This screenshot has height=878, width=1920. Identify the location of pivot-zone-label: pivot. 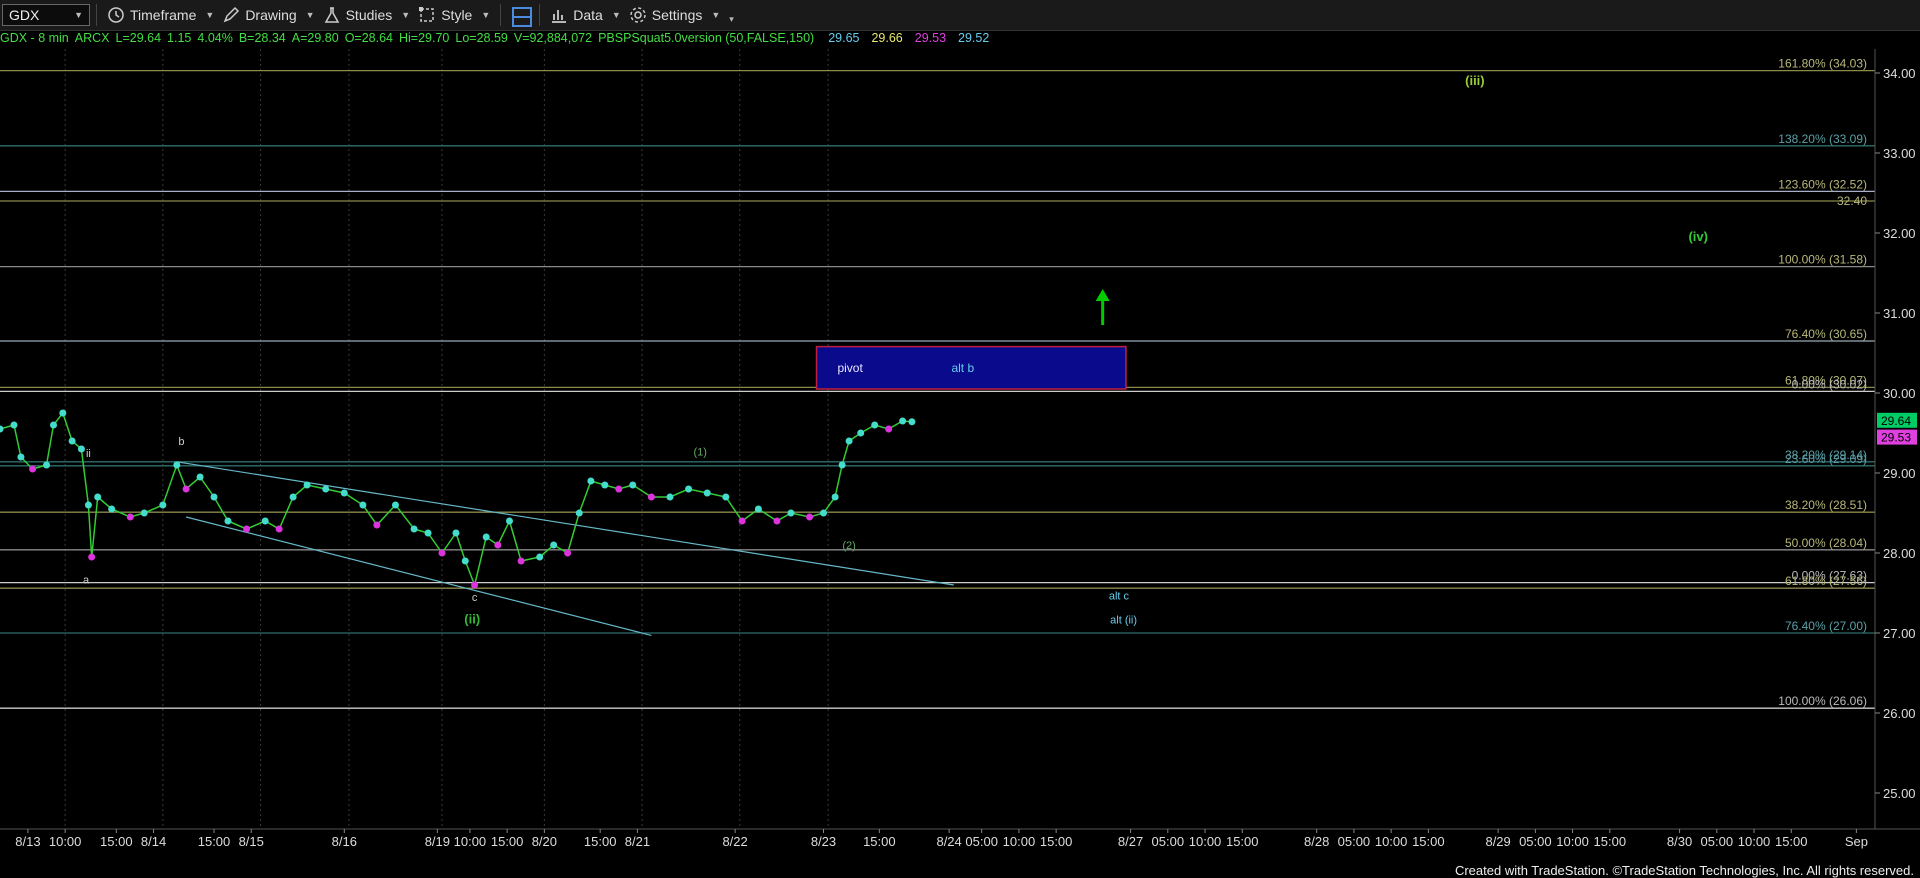
(850, 368).